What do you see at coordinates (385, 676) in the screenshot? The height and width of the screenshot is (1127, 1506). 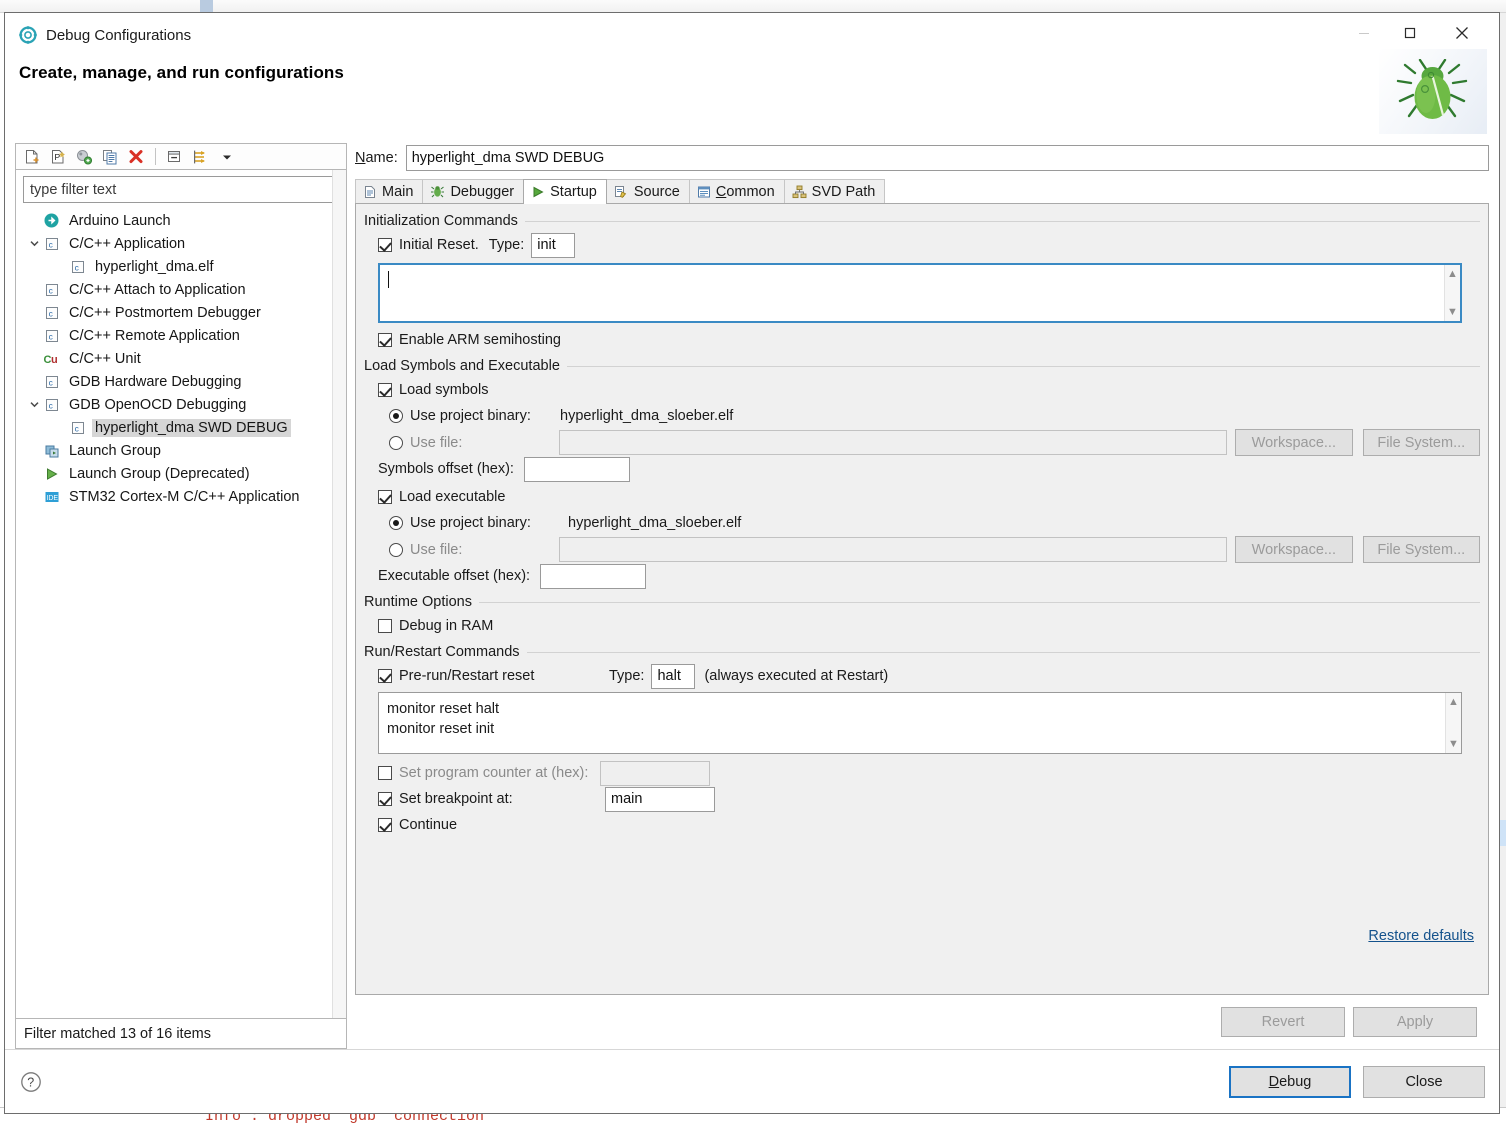 I see `prerun-restart-reset-checkbox` at bounding box center [385, 676].